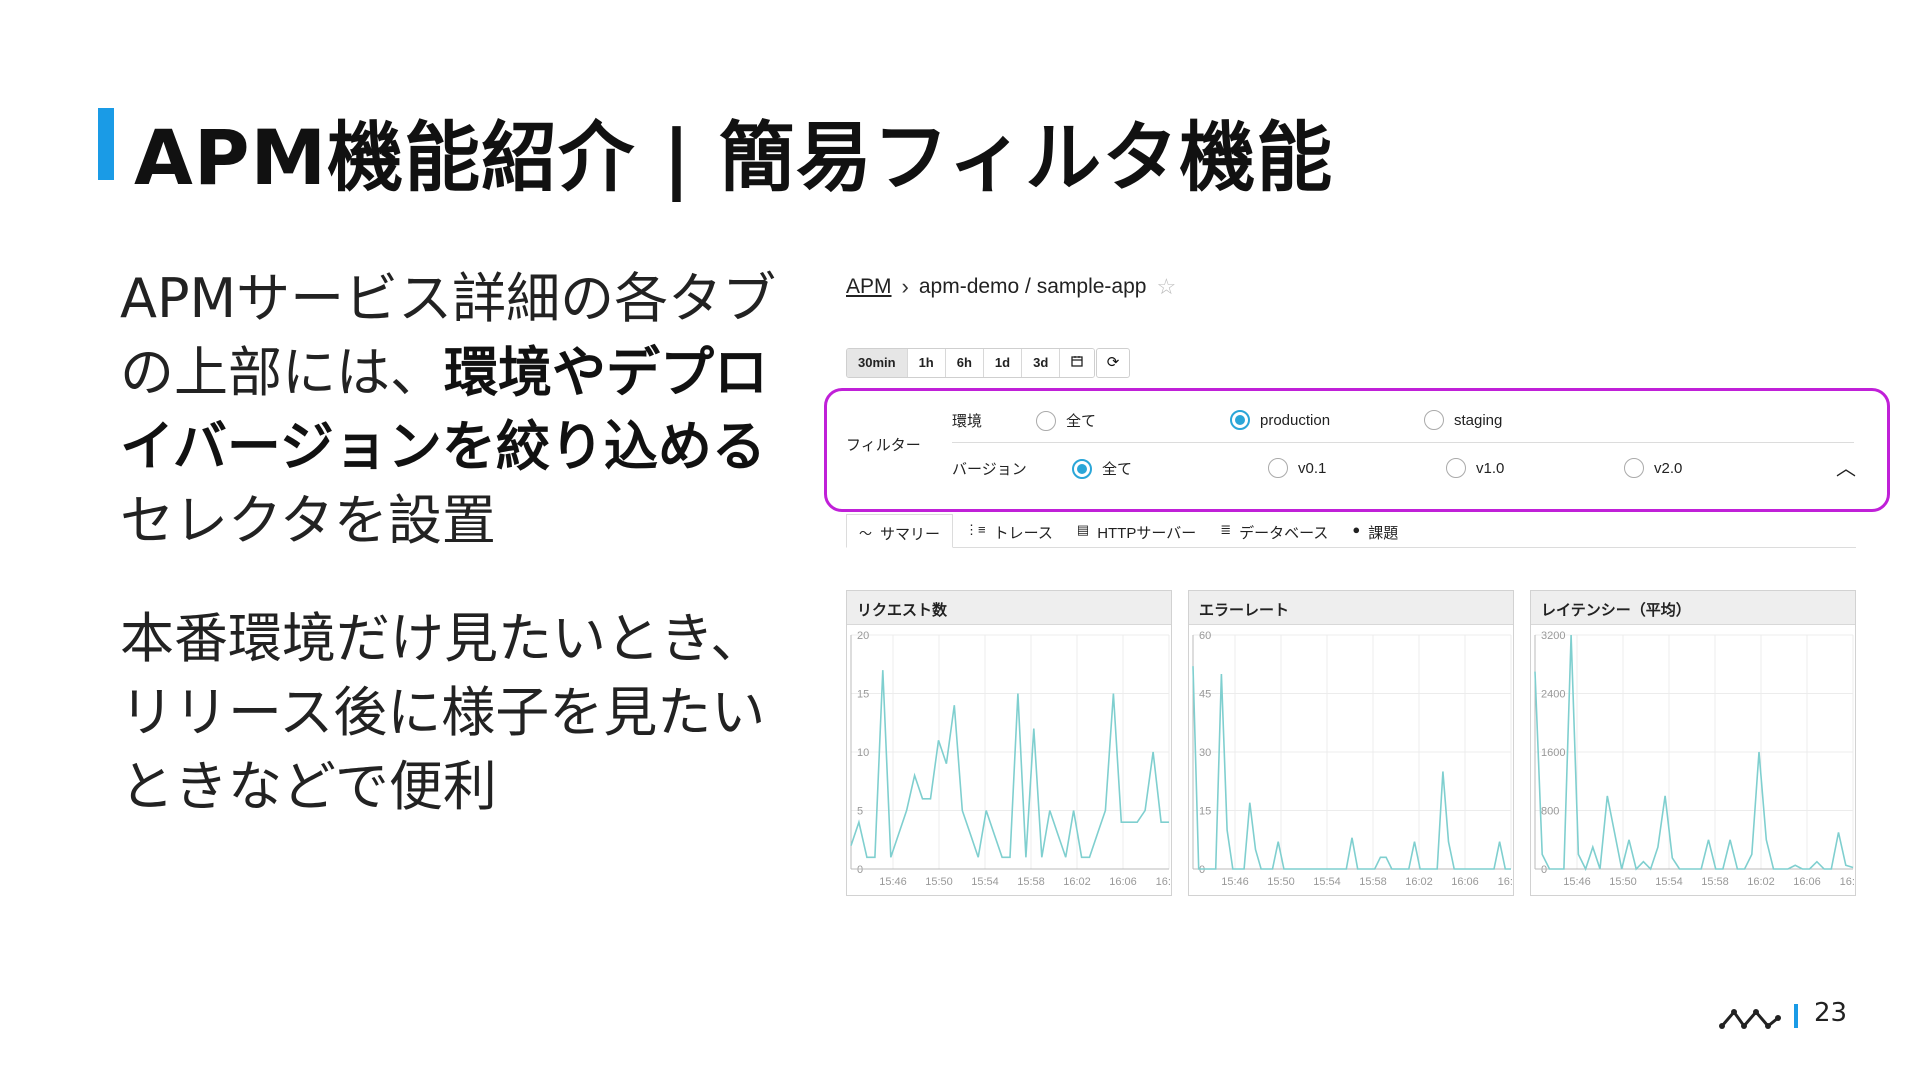 The height and width of the screenshot is (1080, 1920). What do you see at coordinates (1831, 1013) in the screenshot?
I see `page-number: 23` at bounding box center [1831, 1013].